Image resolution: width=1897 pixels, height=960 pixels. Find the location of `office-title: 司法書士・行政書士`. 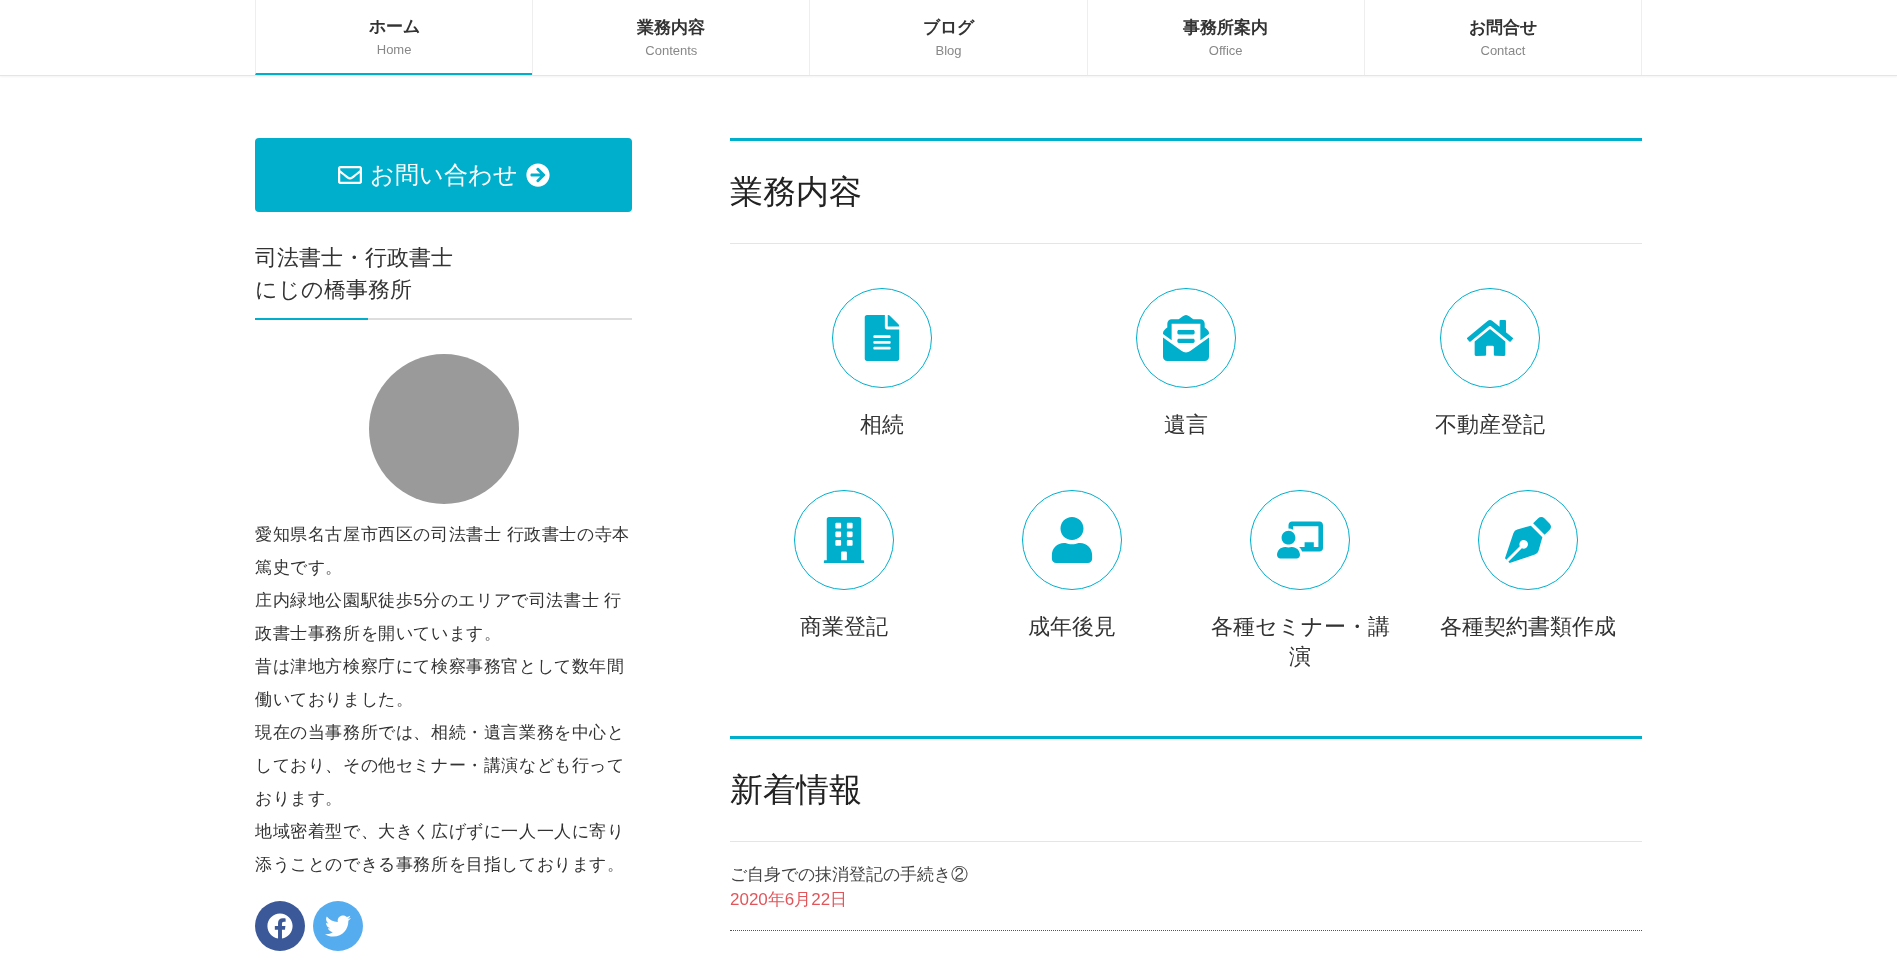

office-title: 司法書士・行政書士 is located at coordinates (354, 258).